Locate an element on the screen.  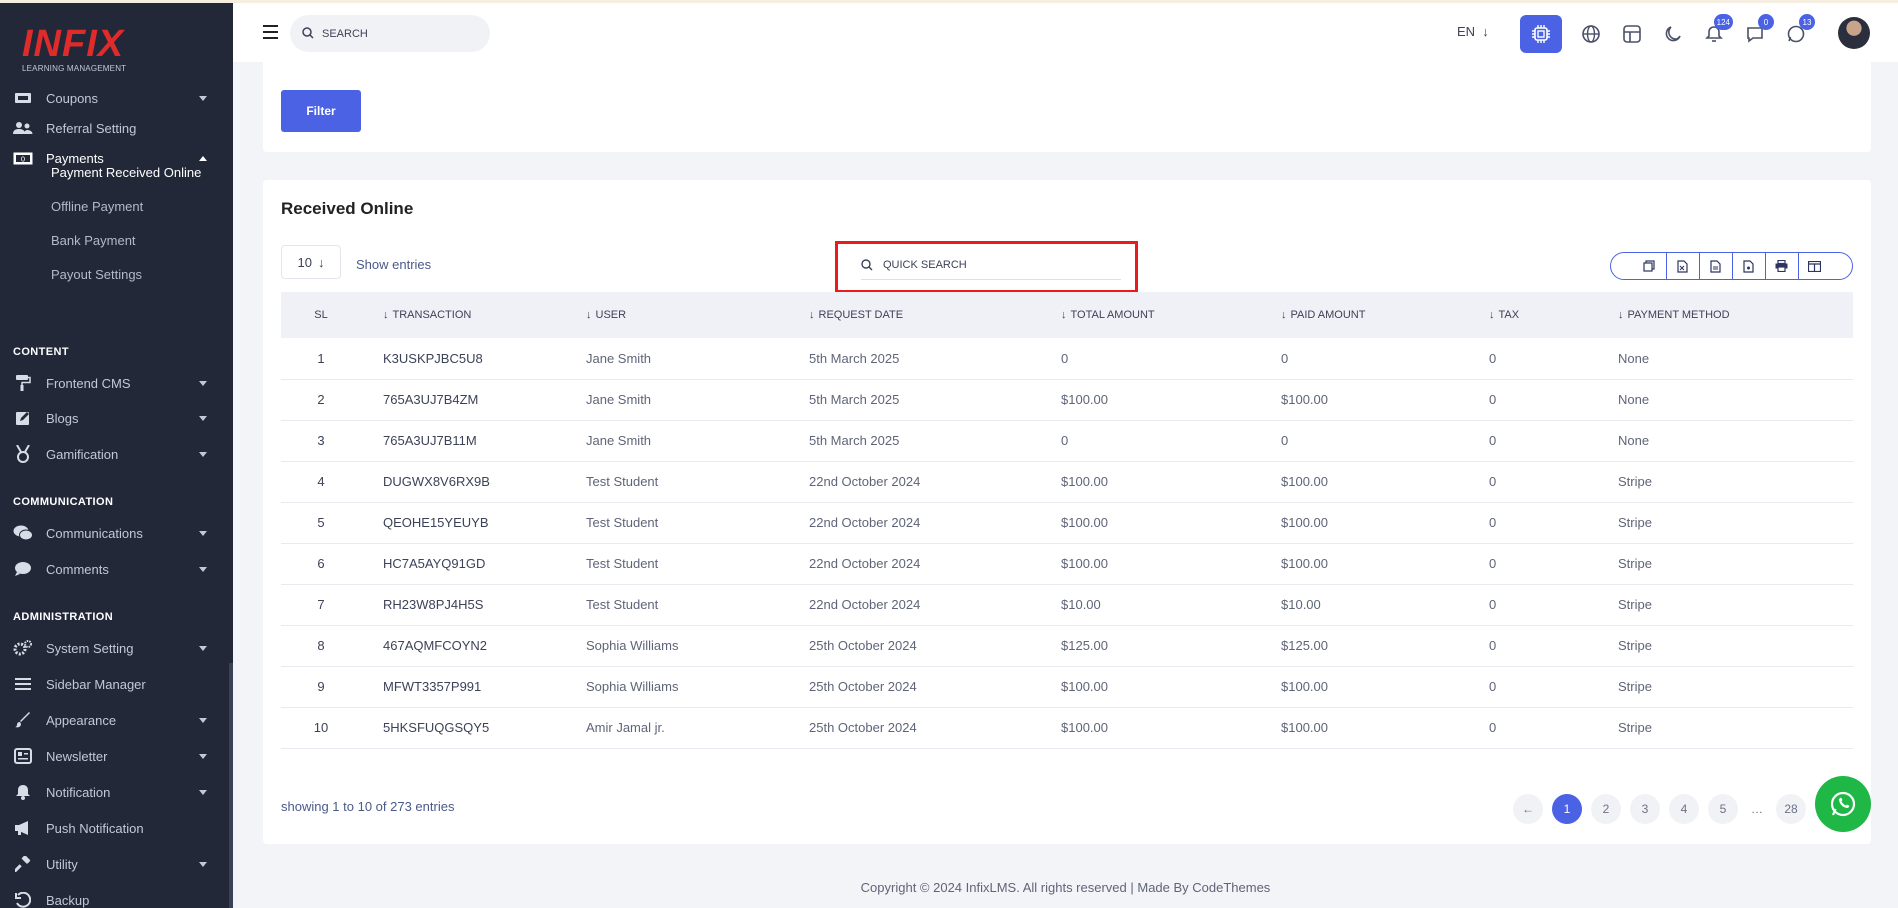
print-icon is located at coordinates (1781, 266).